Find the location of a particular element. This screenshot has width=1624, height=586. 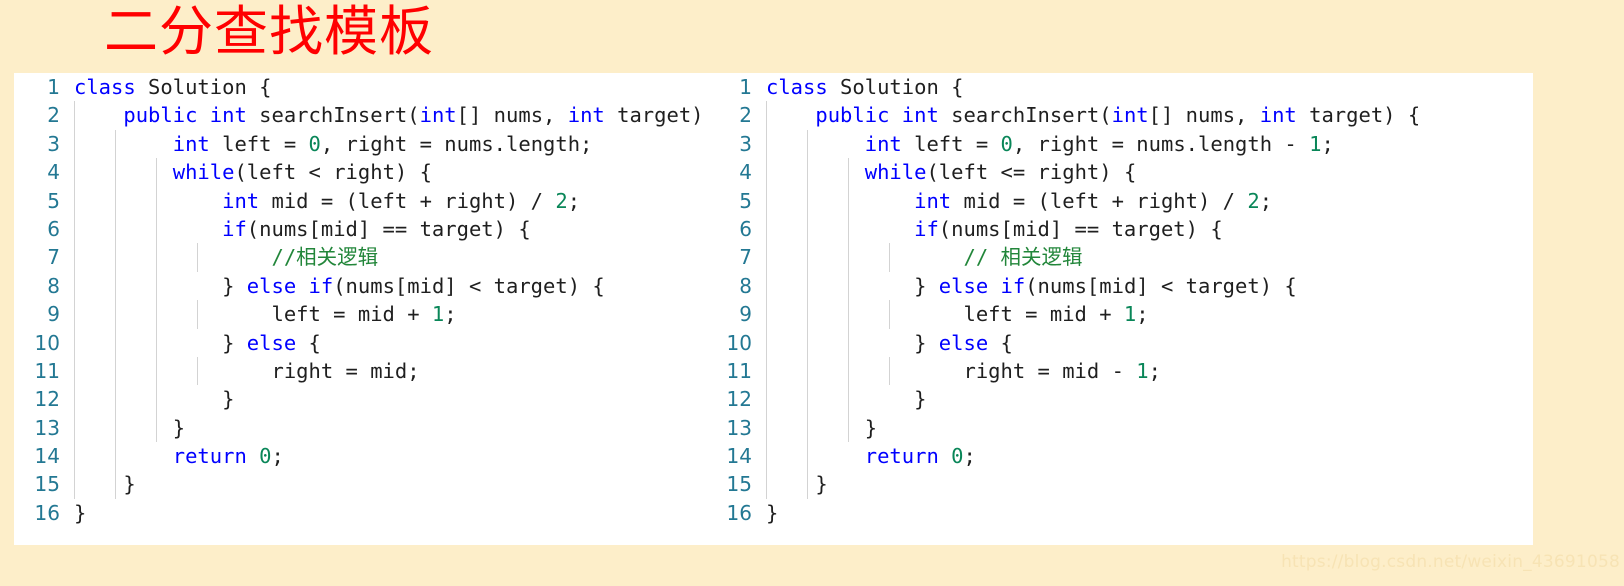

page-title: 二分查找模板 is located at coordinates (269, 31).